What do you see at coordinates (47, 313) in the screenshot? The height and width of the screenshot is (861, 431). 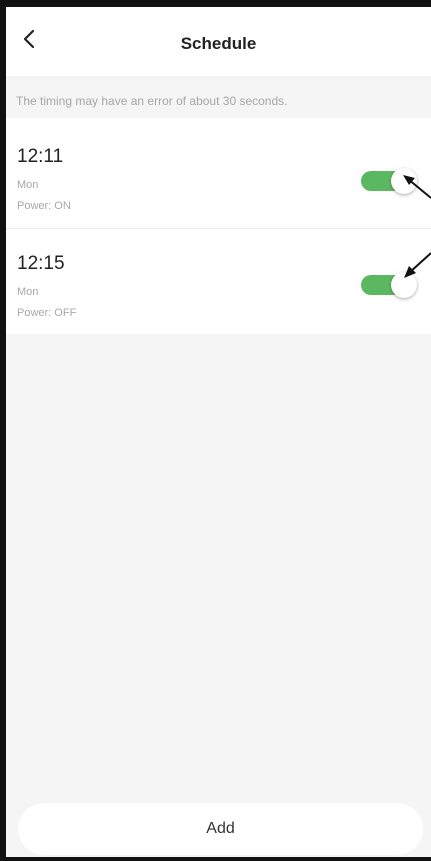 I see `schedule-power-action: Power: OFF` at bounding box center [47, 313].